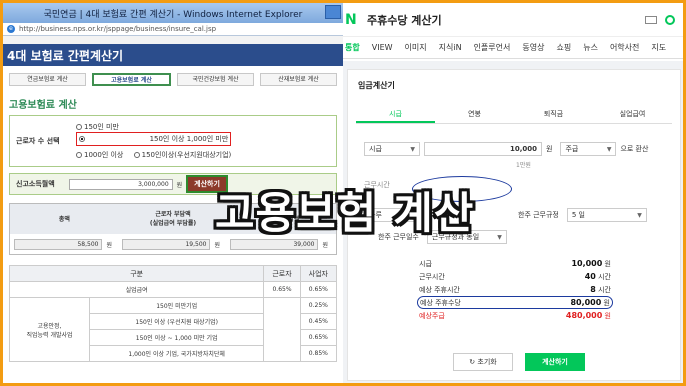 The image size is (686, 386). What do you see at coordinates (404, 20) in the screenshot?
I see `search-query: 주휴수당 계산기` at bounding box center [404, 20].